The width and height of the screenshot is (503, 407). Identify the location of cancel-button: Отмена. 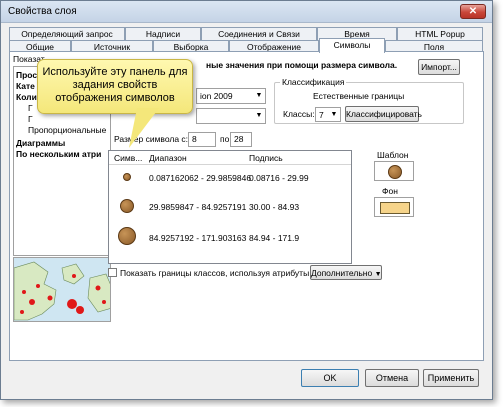
(392, 378).